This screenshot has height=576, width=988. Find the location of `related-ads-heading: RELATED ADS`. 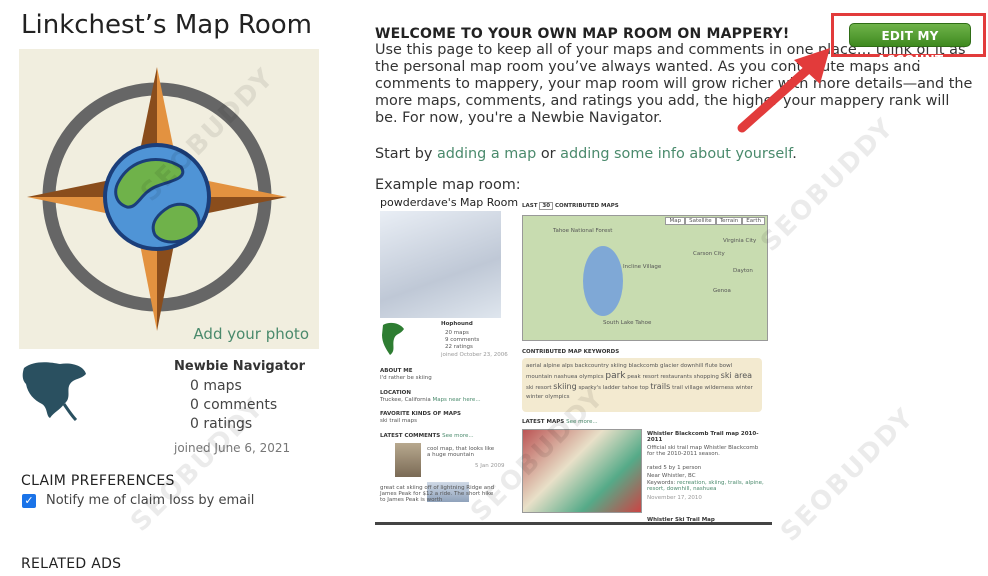

related-ads-heading: RELATED ADS is located at coordinates (71, 564).